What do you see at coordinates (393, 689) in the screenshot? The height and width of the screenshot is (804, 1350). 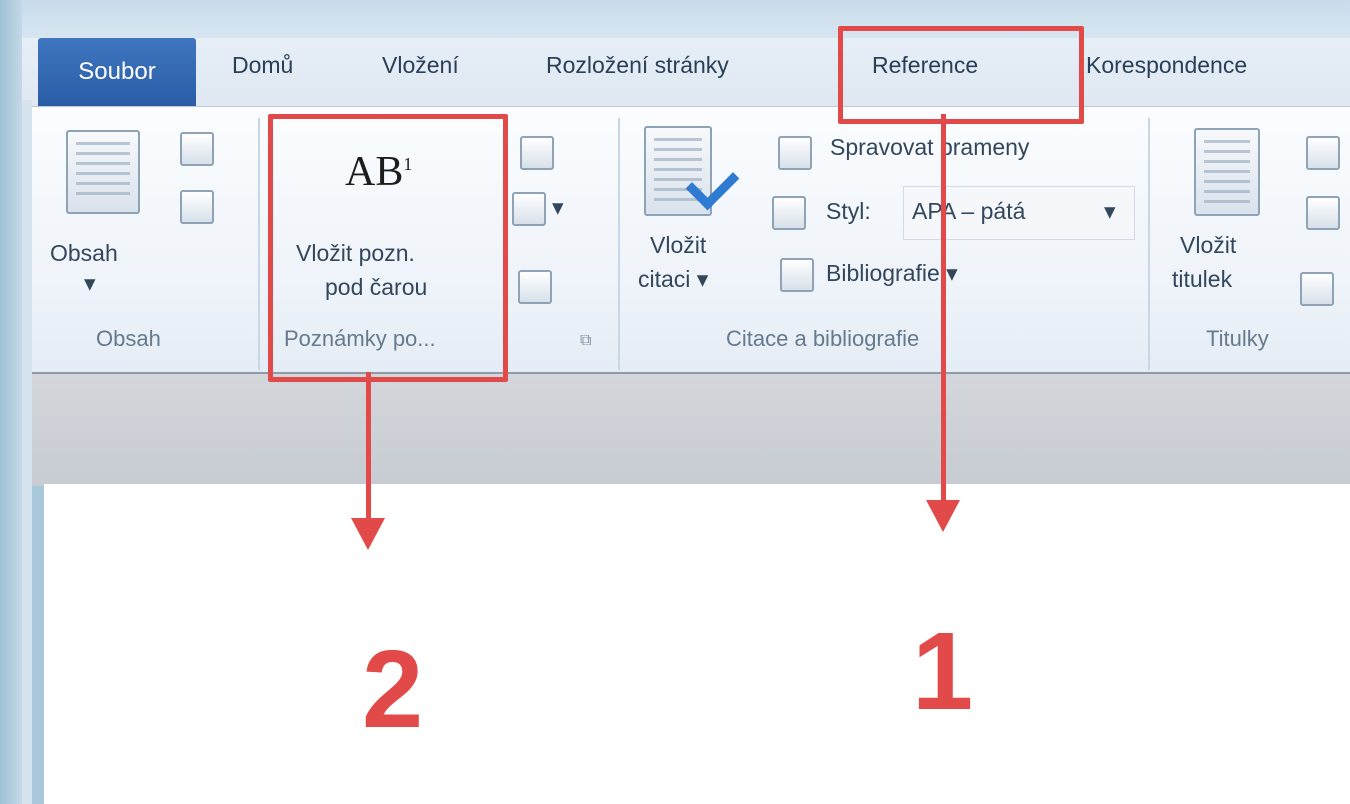 I see `step-number-2: 2` at bounding box center [393, 689].